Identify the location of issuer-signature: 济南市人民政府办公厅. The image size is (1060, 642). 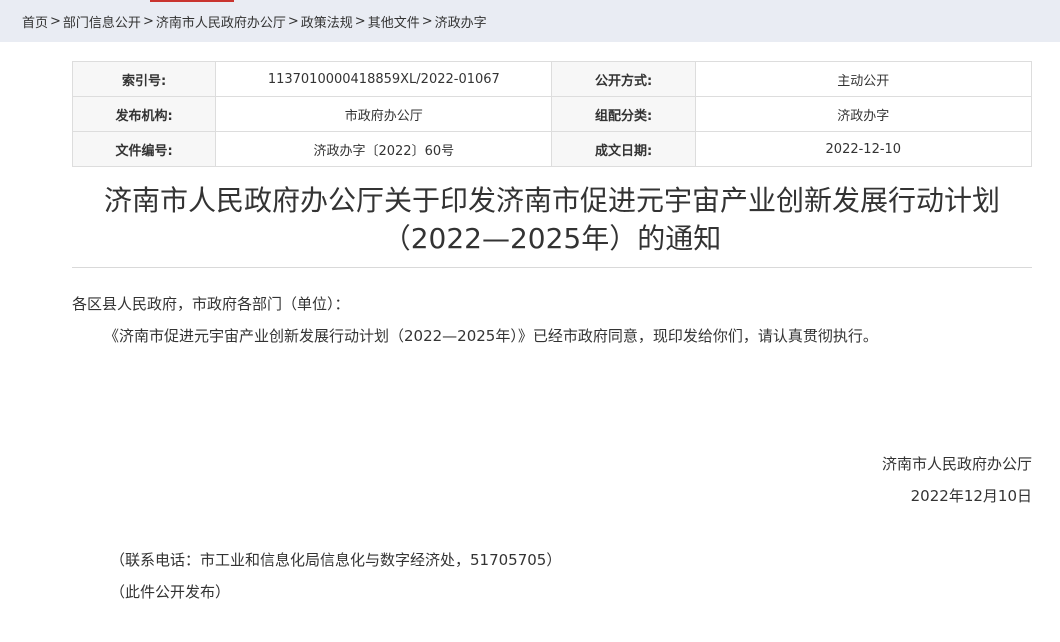
(956, 464).